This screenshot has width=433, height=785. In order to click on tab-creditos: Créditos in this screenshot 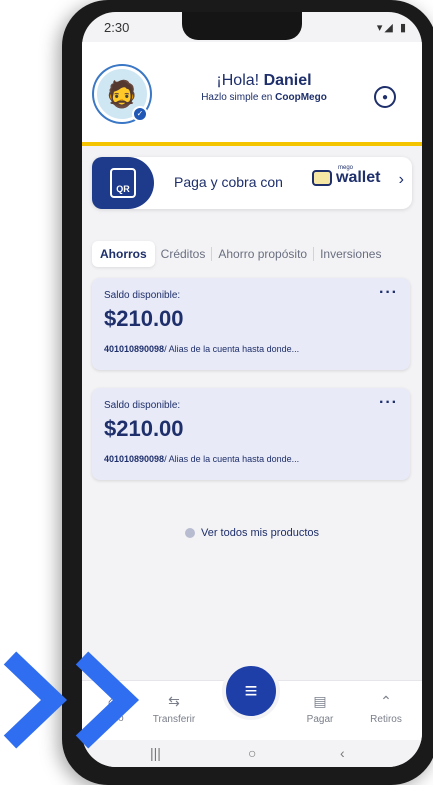, I will do `click(183, 254)`.